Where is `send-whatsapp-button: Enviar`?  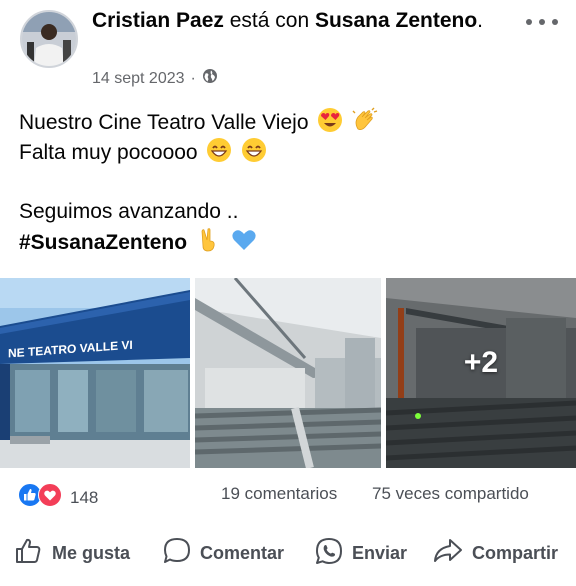
send-whatsapp-button: Enviar is located at coordinates (360, 553).